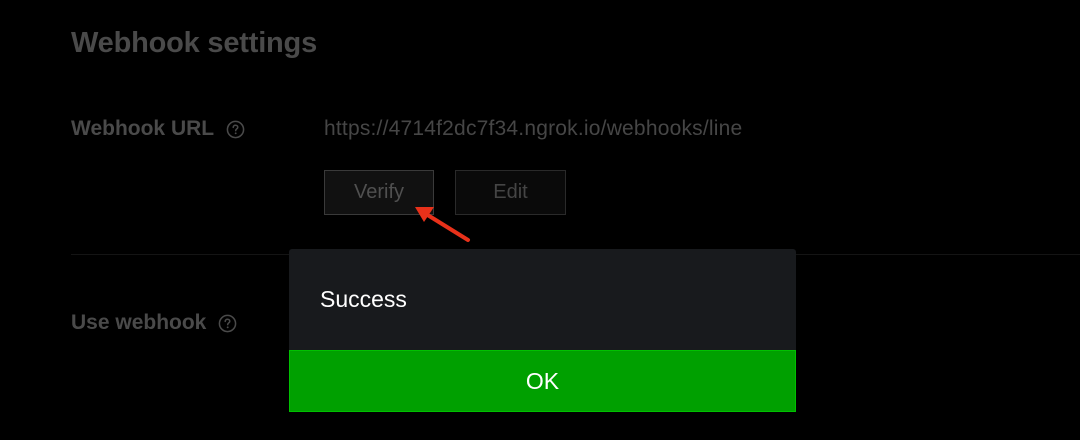 The image size is (1080, 440). I want to click on use-webhook-label: Use webhook, so click(139, 322).